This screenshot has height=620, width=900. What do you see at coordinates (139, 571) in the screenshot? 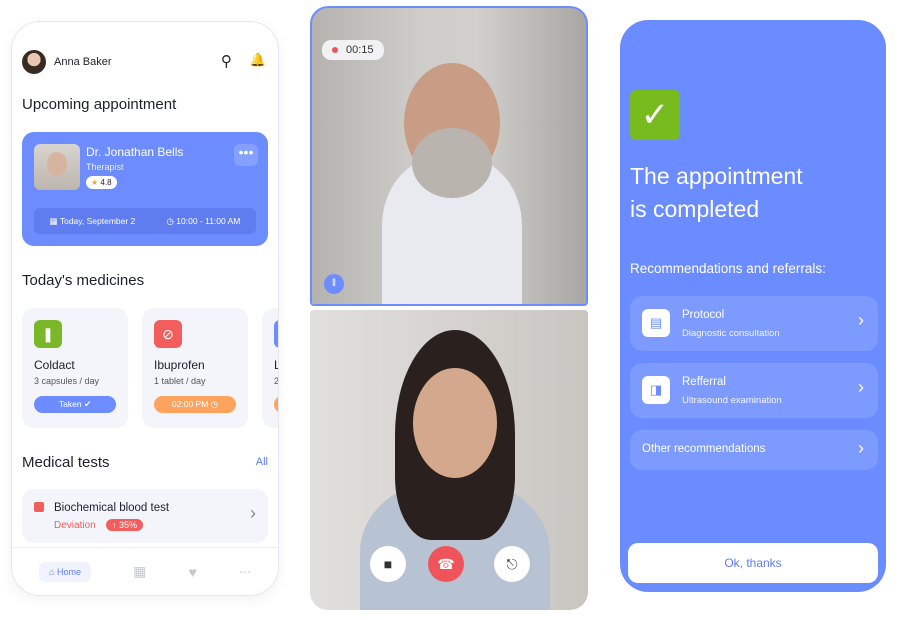
I see `grid-icon: ▦` at bounding box center [139, 571].